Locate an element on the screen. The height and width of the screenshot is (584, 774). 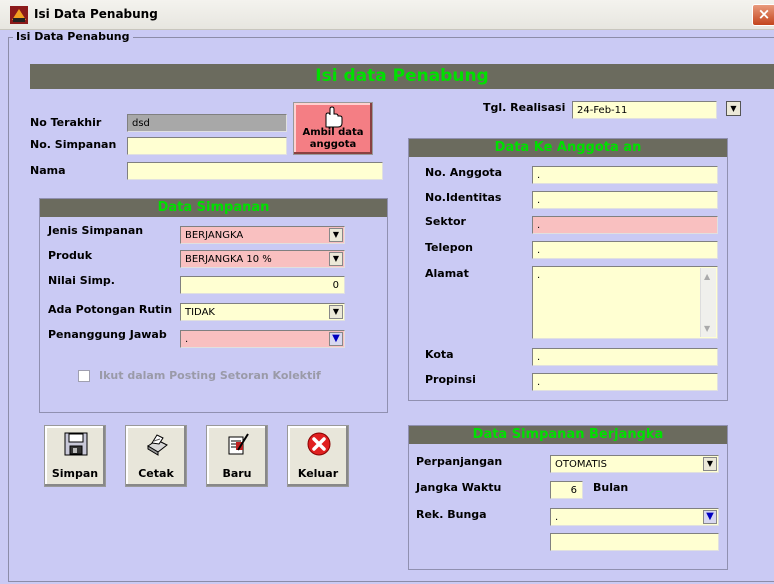
no-anggota-label: No. Anggota is located at coordinates (464, 172).